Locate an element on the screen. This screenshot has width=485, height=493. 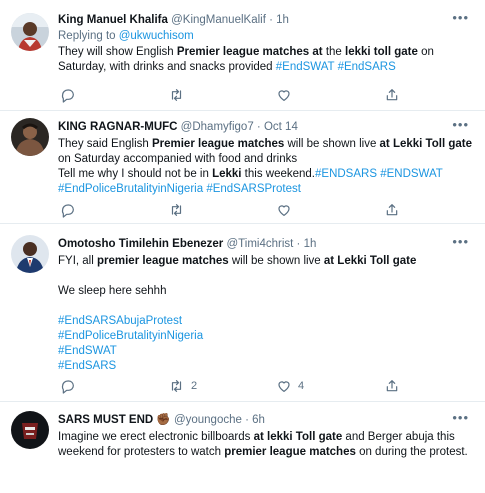
highlight-text: Premier league matches is located at coordinates (218, 144).